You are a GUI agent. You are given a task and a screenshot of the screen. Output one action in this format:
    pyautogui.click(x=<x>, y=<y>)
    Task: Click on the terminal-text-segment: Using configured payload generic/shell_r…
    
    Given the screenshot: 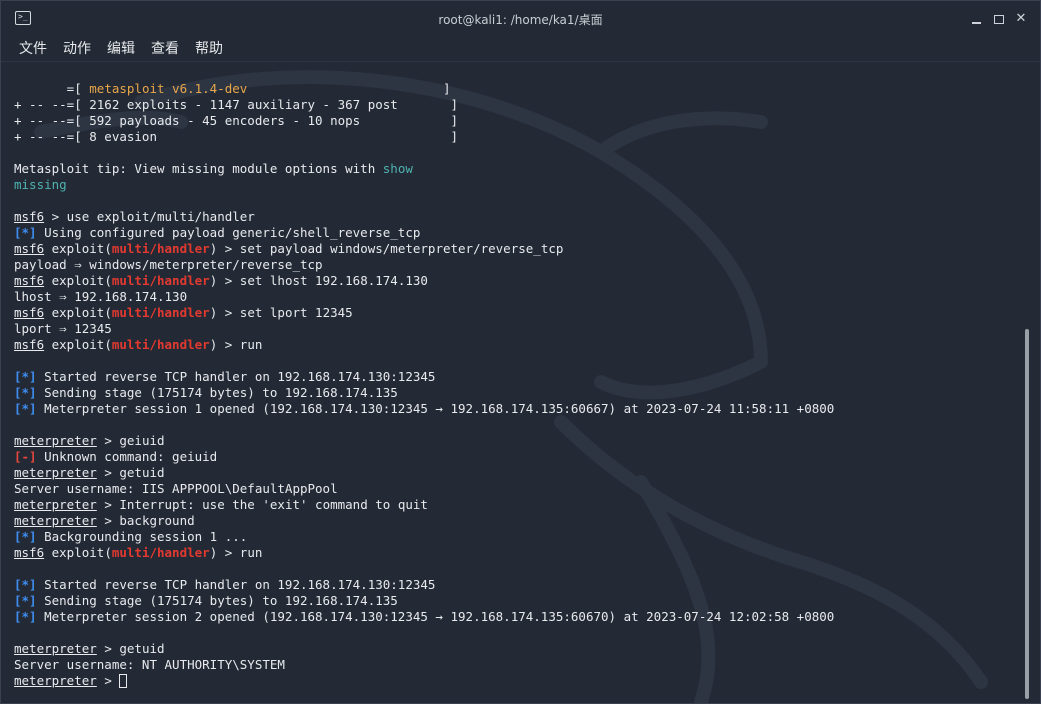 What is the action you would take?
    pyautogui.click(x=228, y=232)
    